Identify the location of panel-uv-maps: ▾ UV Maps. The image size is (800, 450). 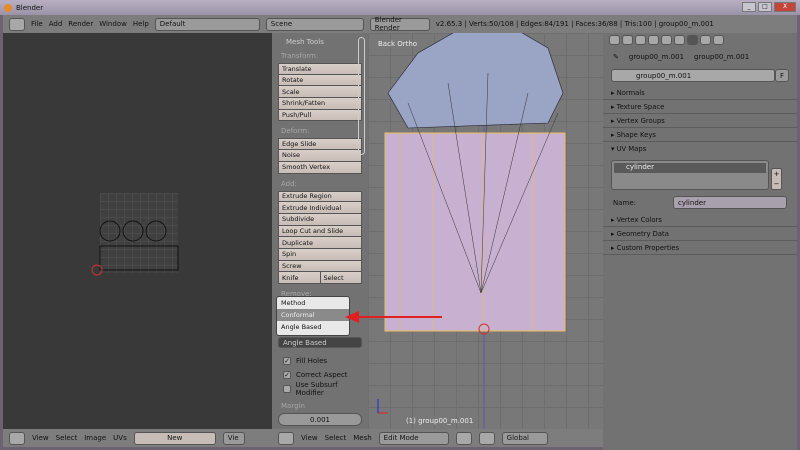
(700, 149).